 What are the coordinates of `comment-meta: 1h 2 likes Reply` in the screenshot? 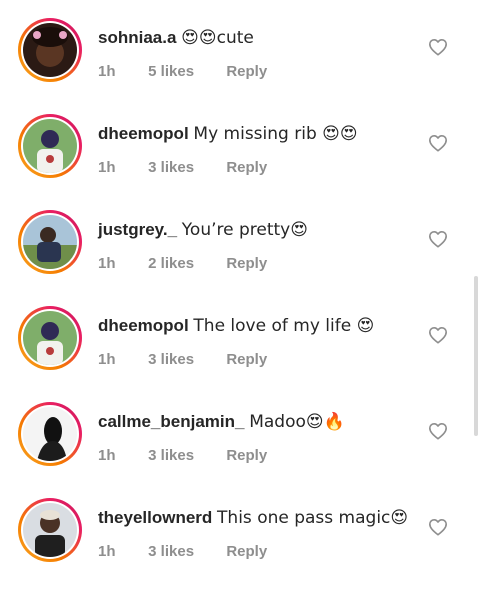 It's located at (182, 263).